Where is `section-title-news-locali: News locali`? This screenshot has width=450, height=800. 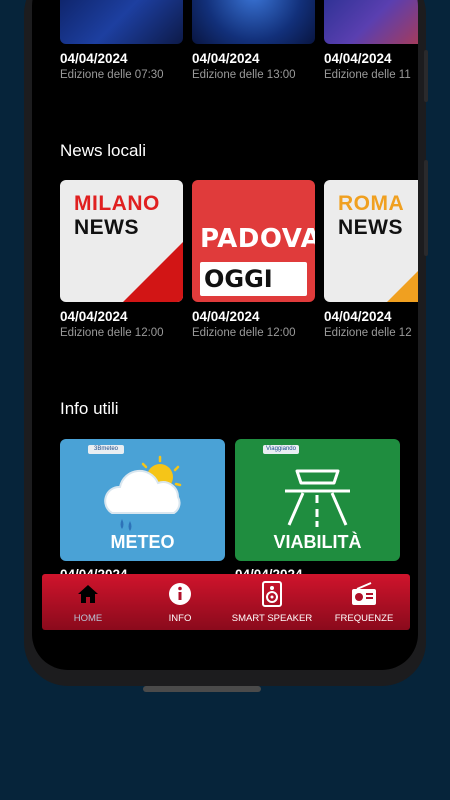
section-title-news-locali: News locali is located at coordinates (103, 150).